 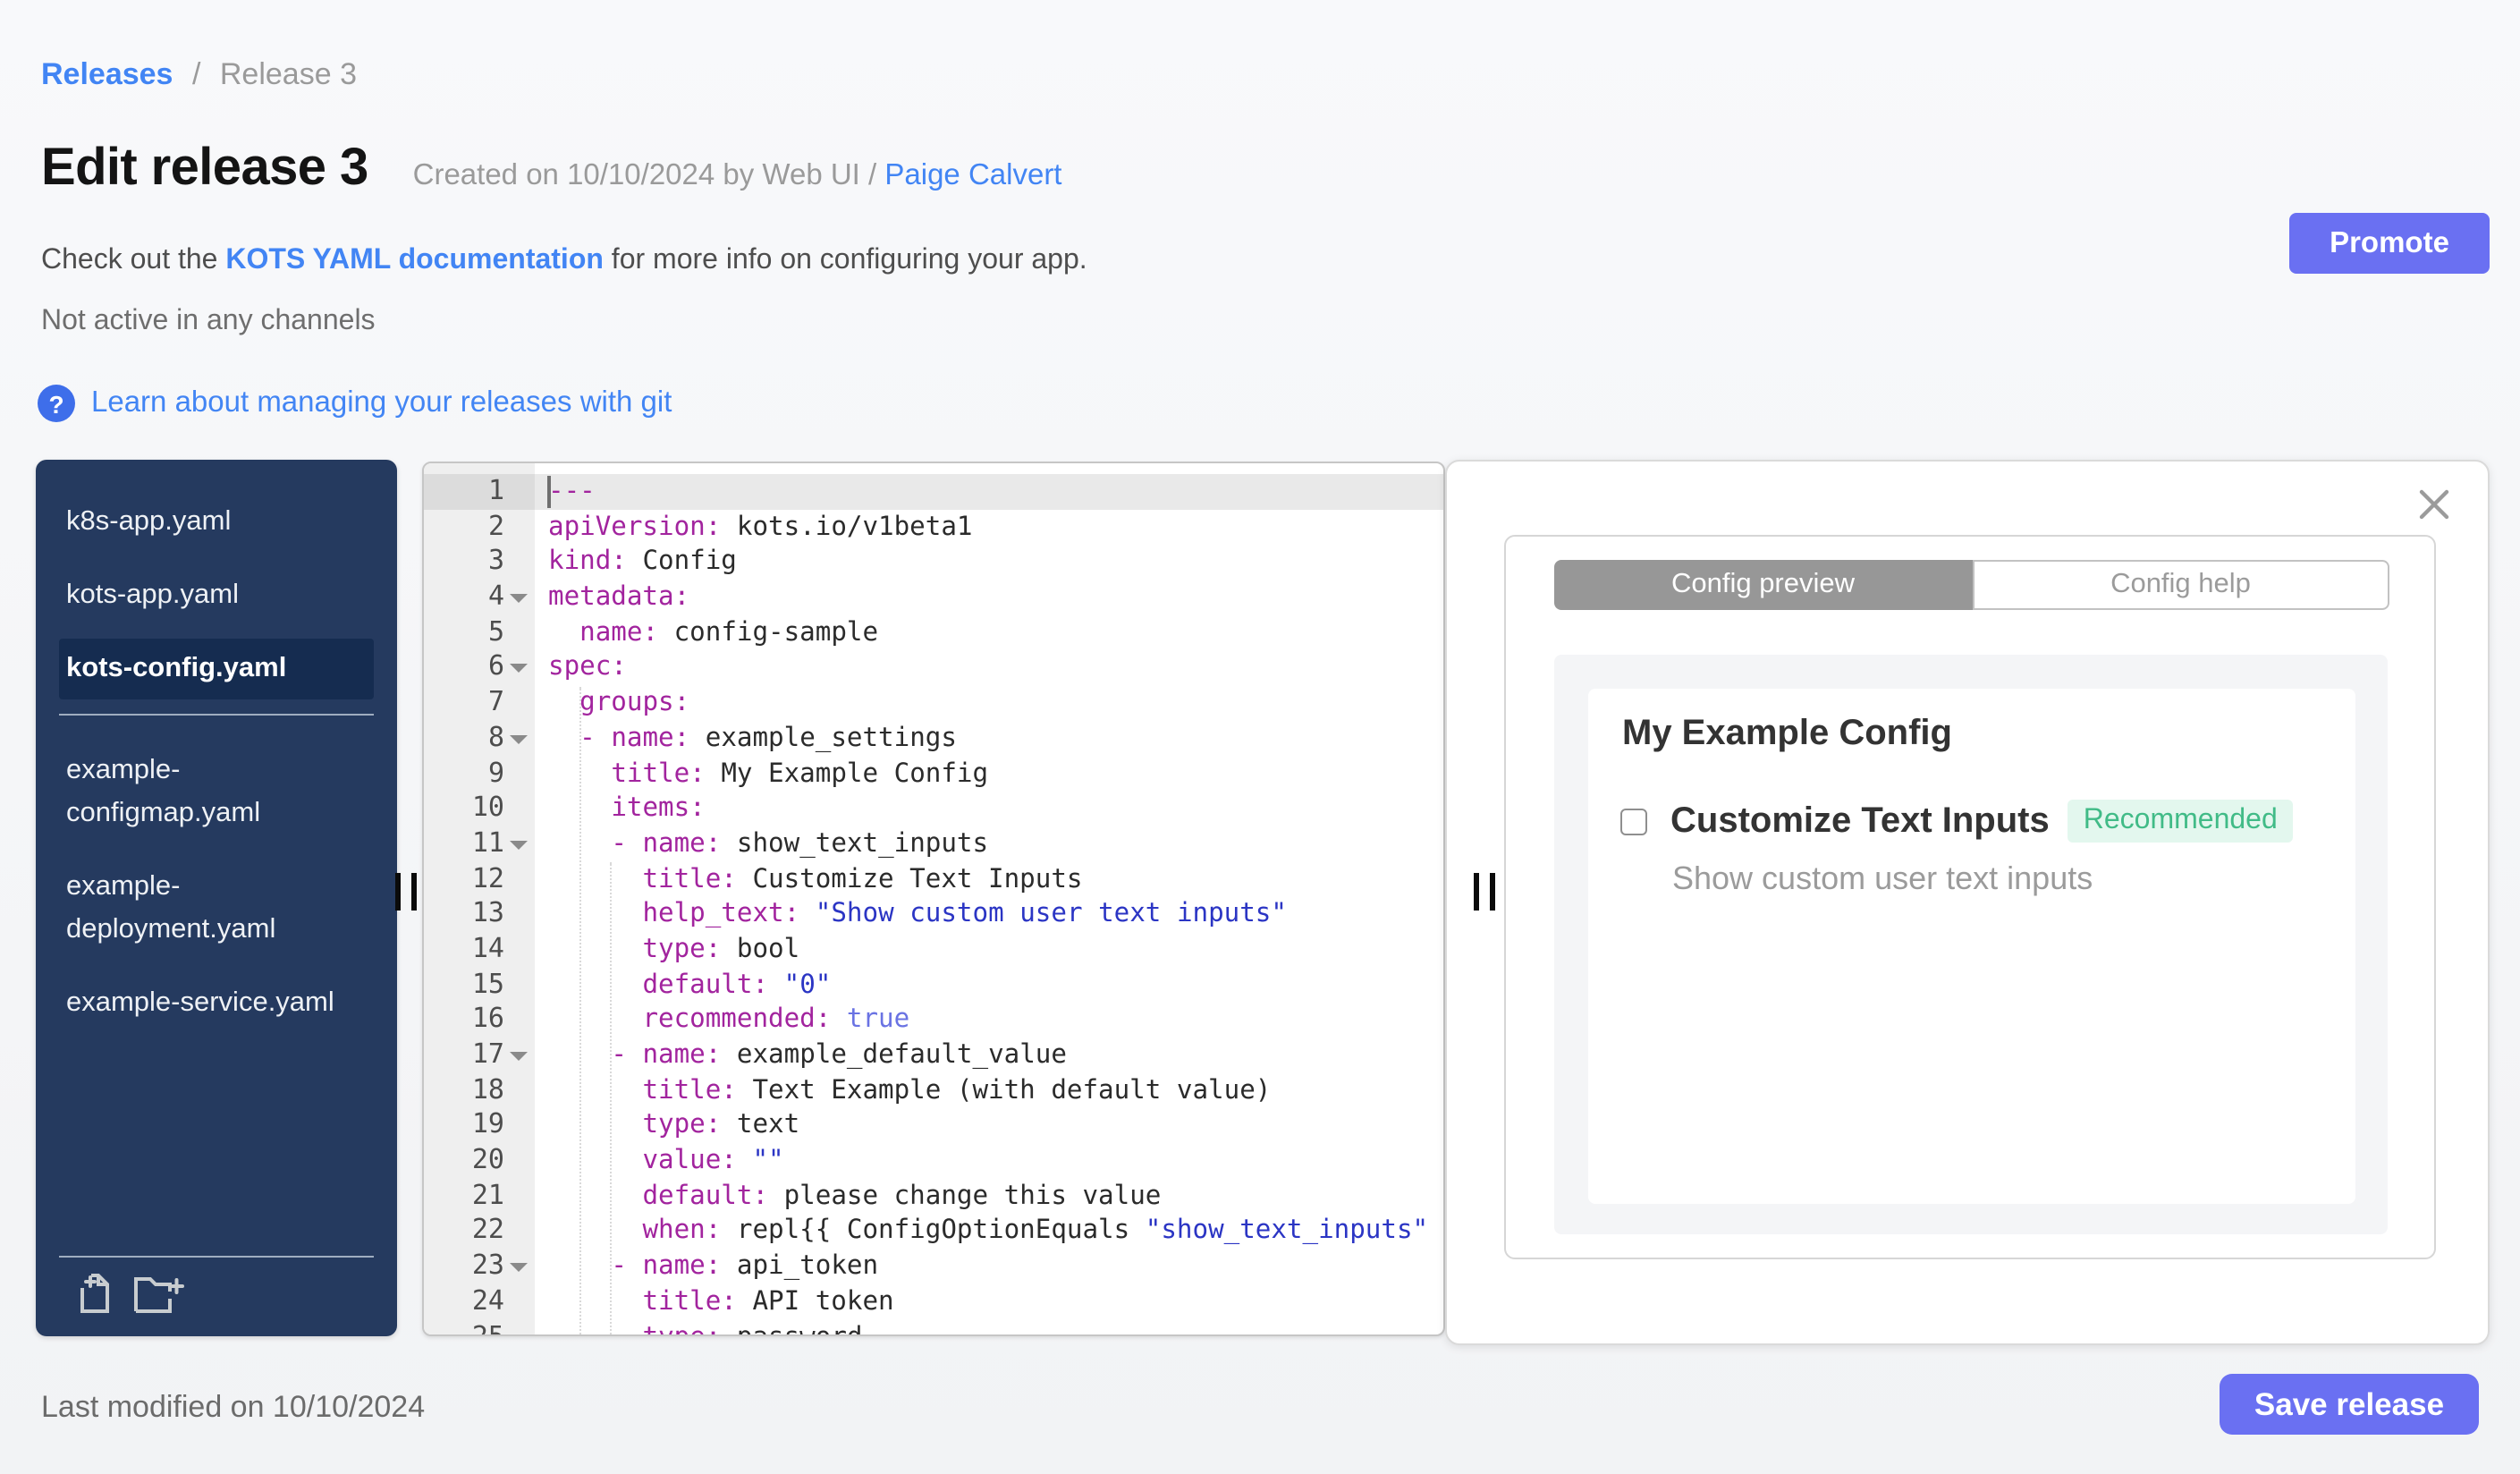 What do you see at coordinates (1633, 821) in the screenshot?
I see `customize-text-inputs-checkbox` at bounding box center [1633, 821].